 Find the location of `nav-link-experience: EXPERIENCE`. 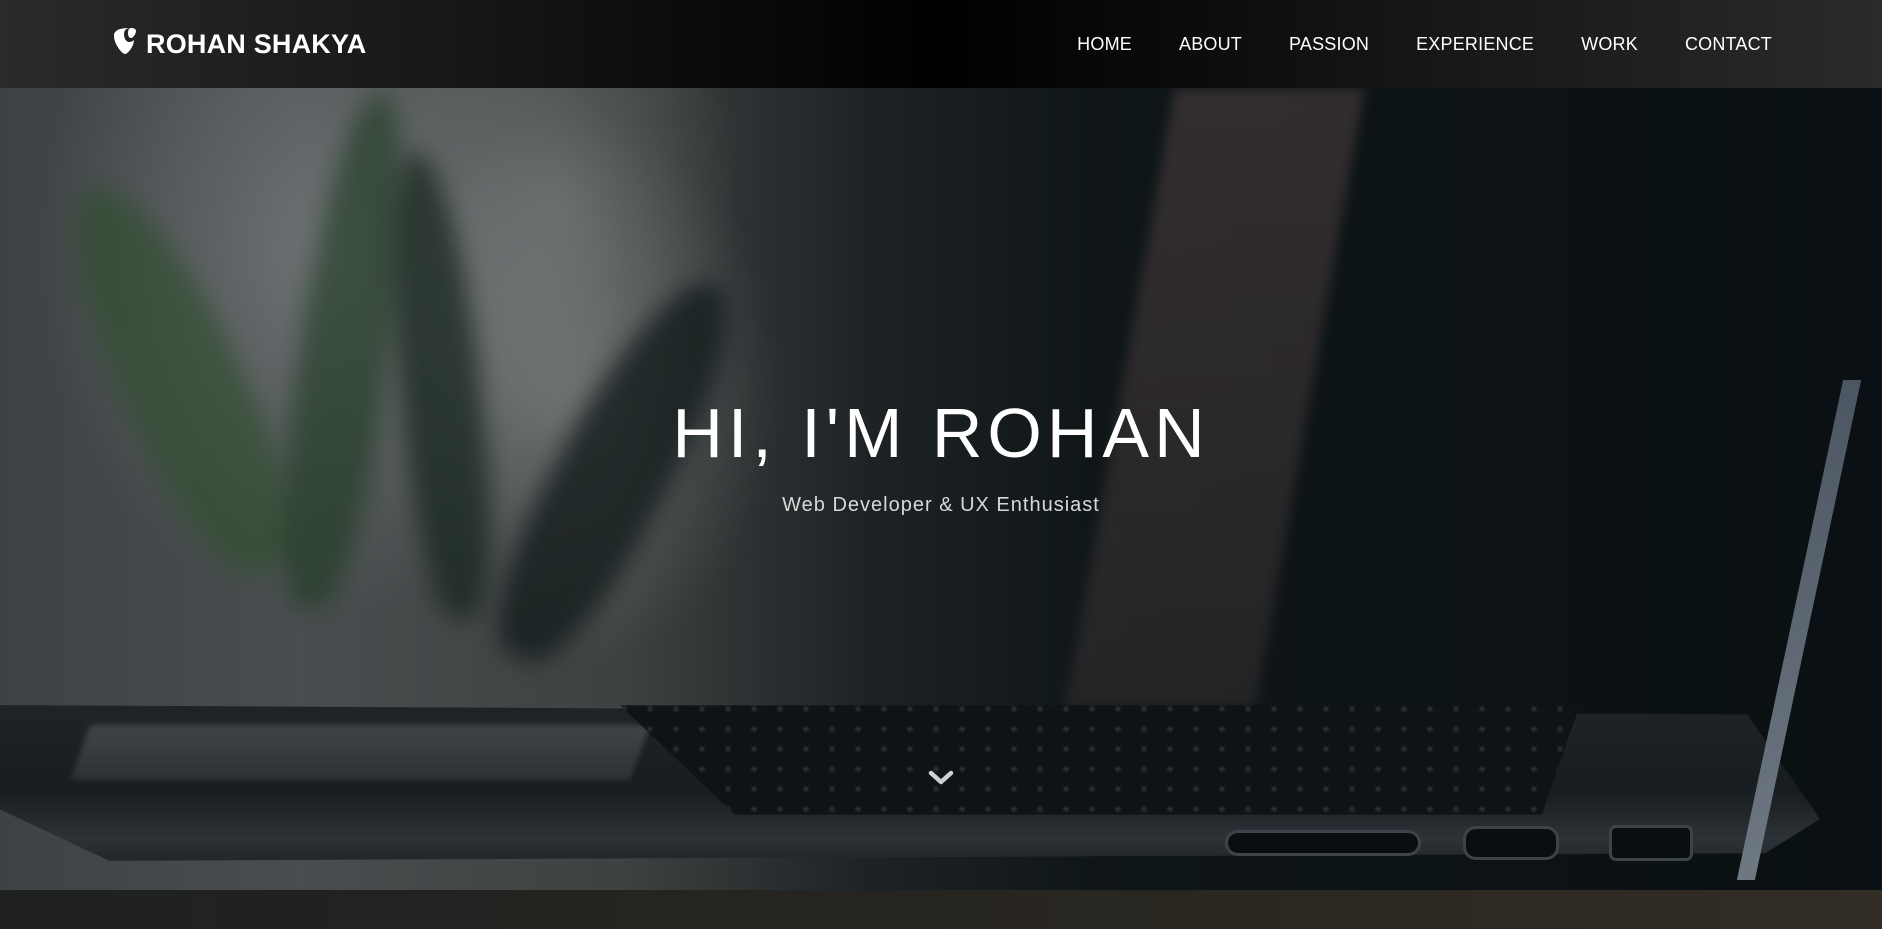

nav-link-experience: EXPERIENCE is located at coordinates (1475, 44).